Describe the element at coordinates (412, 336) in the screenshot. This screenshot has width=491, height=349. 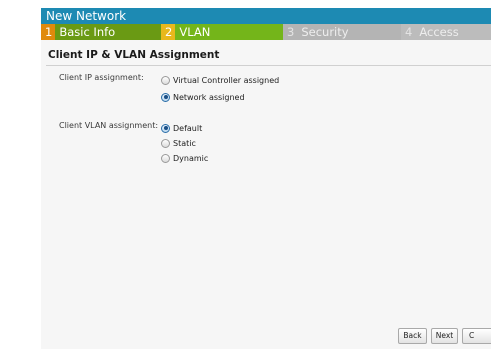
I see `back-button: Back` at that location.